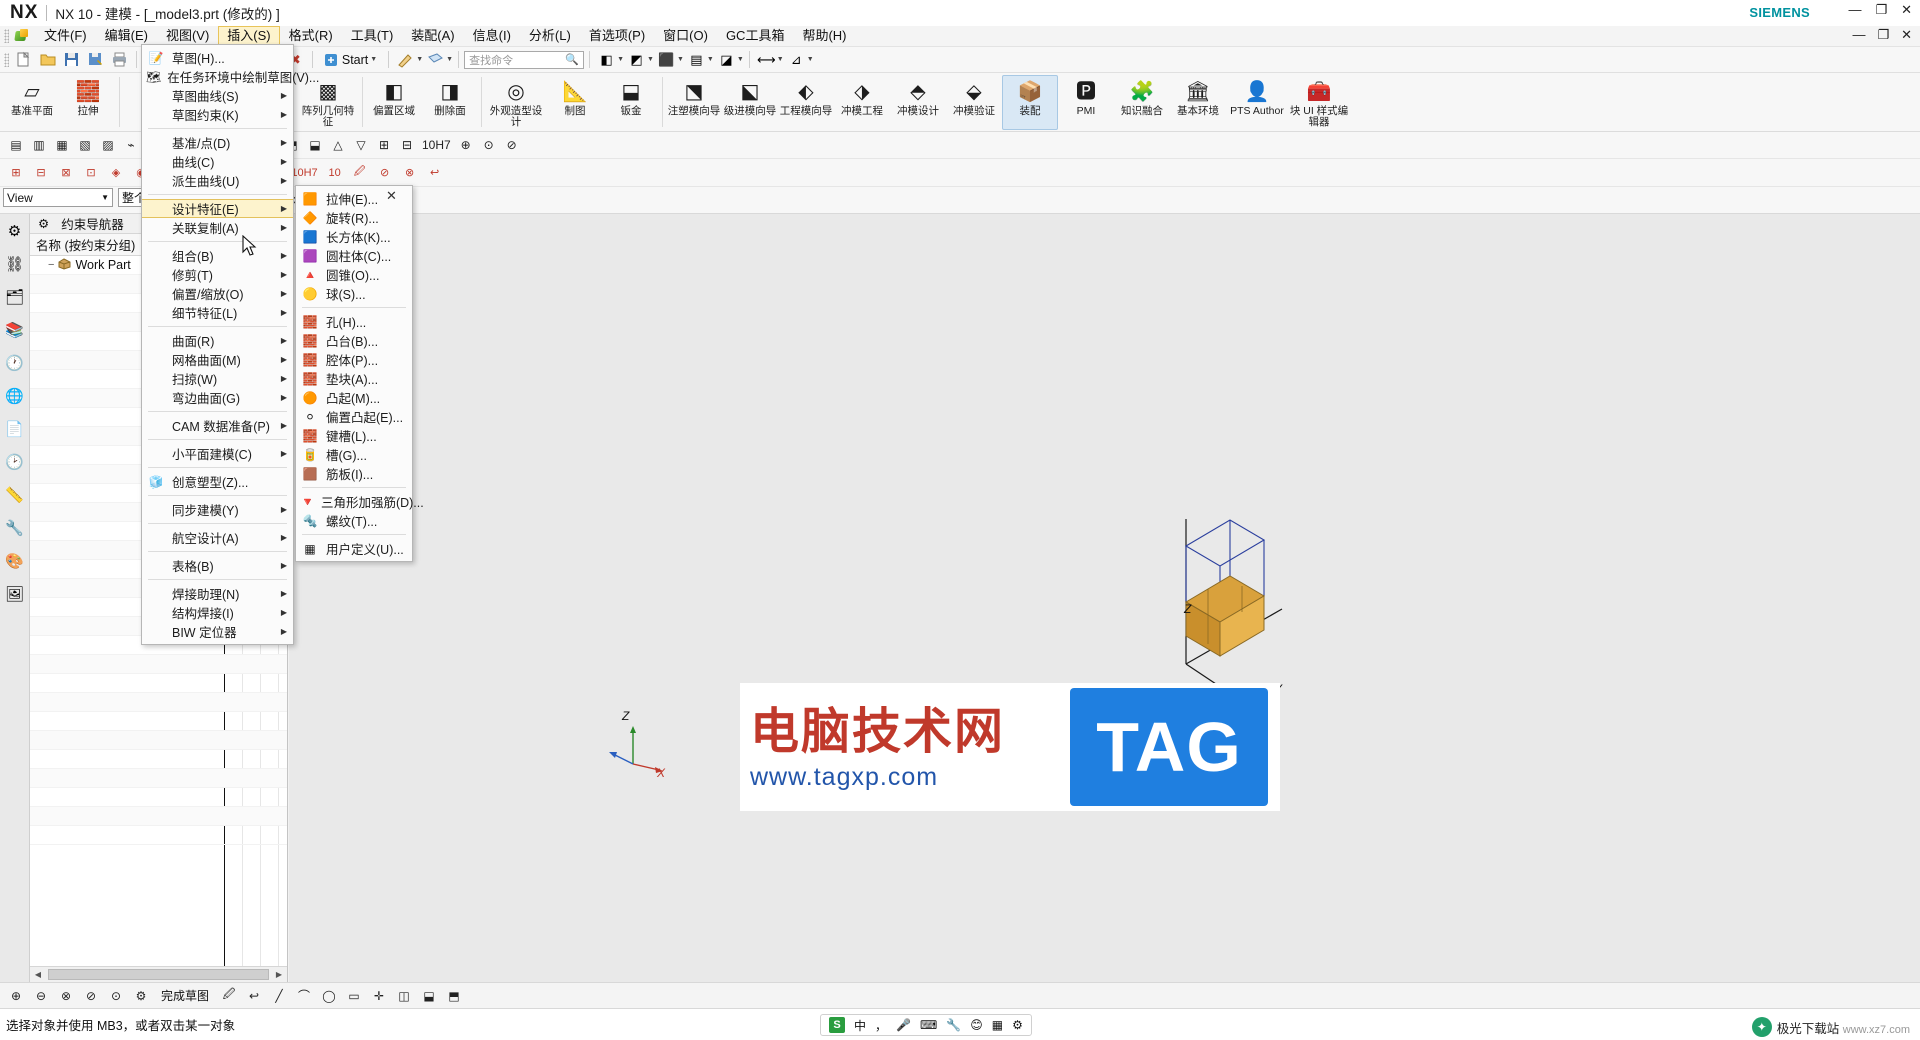 Image resolution: width=1920 pixels, height=1040 pixels. What do you see at coordinates (997, 1025) in the screenshot?
I see `ime-grid-icon: ▦` at bounding box center [997, 1025].